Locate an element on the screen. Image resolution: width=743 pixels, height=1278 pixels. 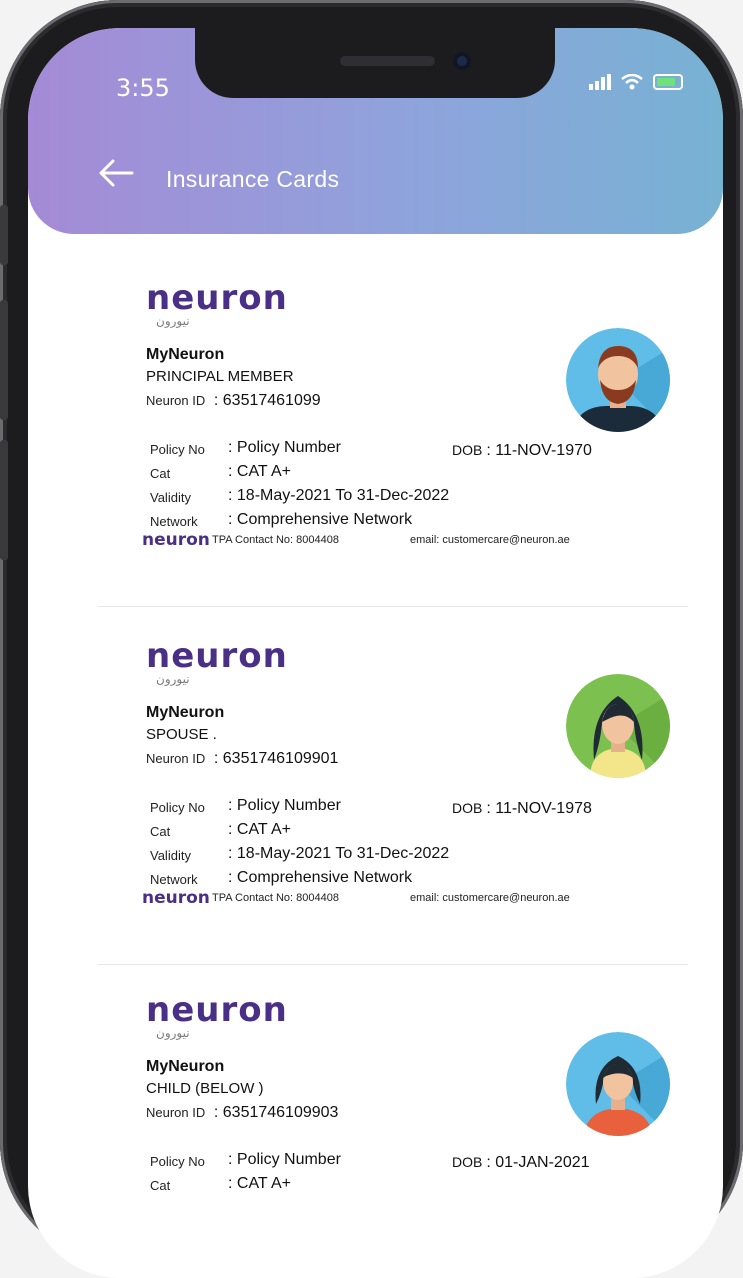
dob: DOB: 11-NOV-1970 is located at coordinates (522, 450).